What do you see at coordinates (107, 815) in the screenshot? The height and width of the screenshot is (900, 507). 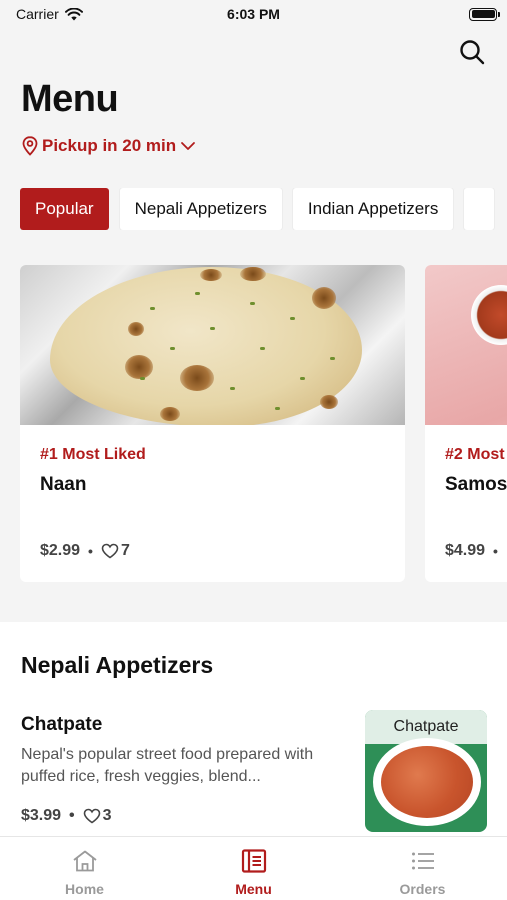 I see `item-likes-count: 3` at bounding box center [107, 815].